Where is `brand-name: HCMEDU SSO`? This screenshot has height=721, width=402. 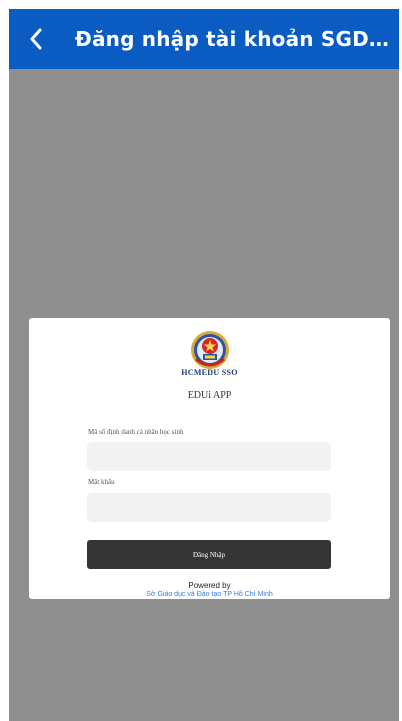 brand-name: HCMEDU SSO is located at coordinates (209, 372).